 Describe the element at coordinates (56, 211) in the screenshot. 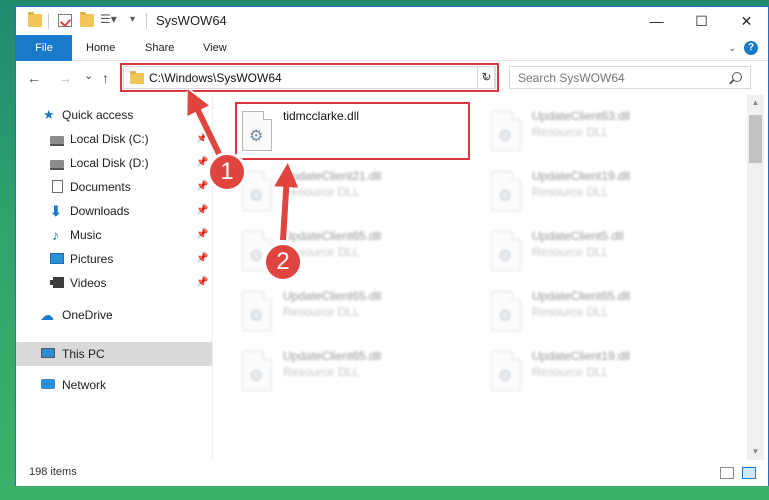

I see `downloads-icon: ⬇` at that location.